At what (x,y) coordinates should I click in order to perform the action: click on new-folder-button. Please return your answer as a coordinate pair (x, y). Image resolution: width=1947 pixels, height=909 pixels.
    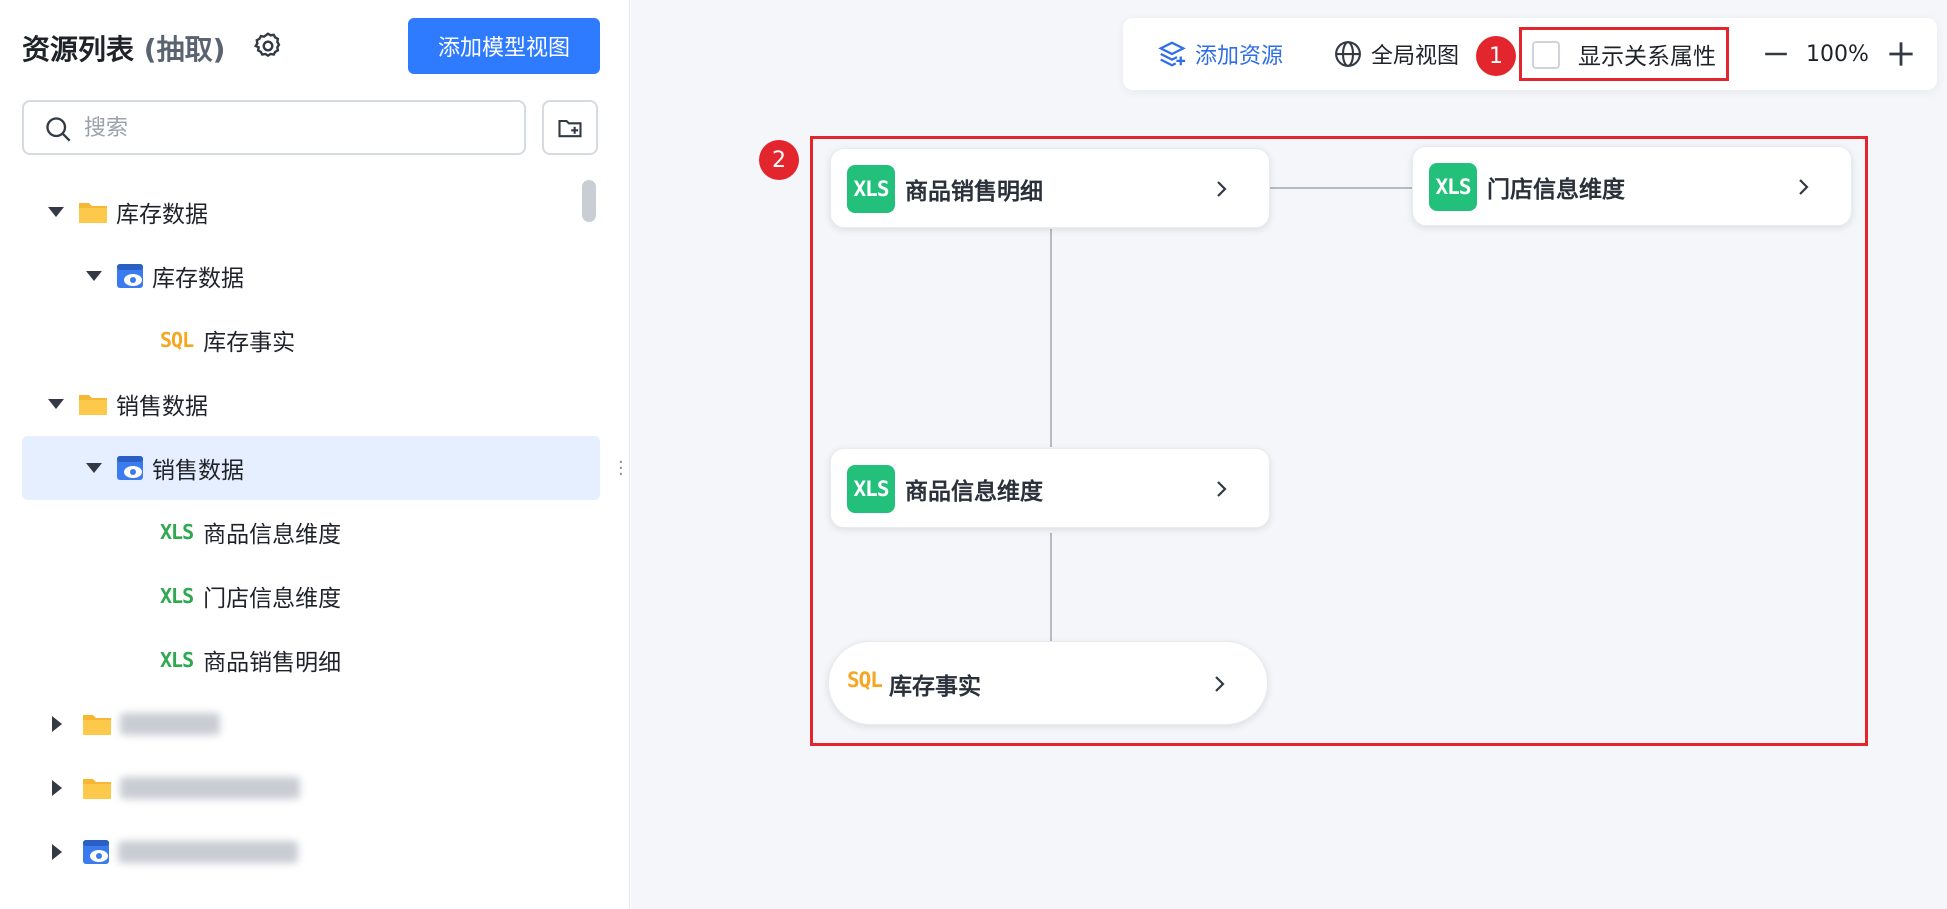
    Looking at the image, I should click on (570, 127).